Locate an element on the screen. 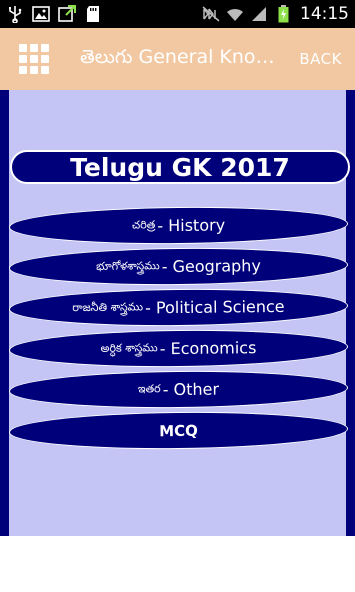 The image size is (355, 592). status-system: 14:15 is located at coordinates (275, 14).